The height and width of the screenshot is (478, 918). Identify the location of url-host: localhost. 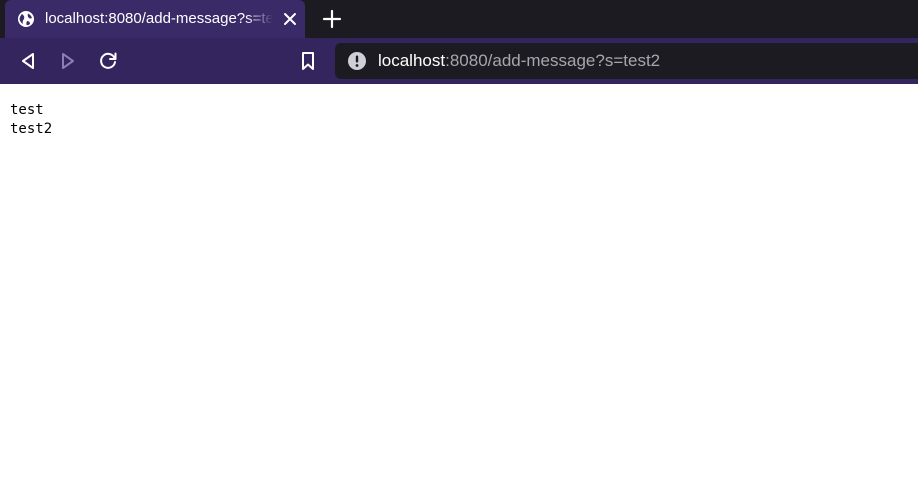
(412, 60).